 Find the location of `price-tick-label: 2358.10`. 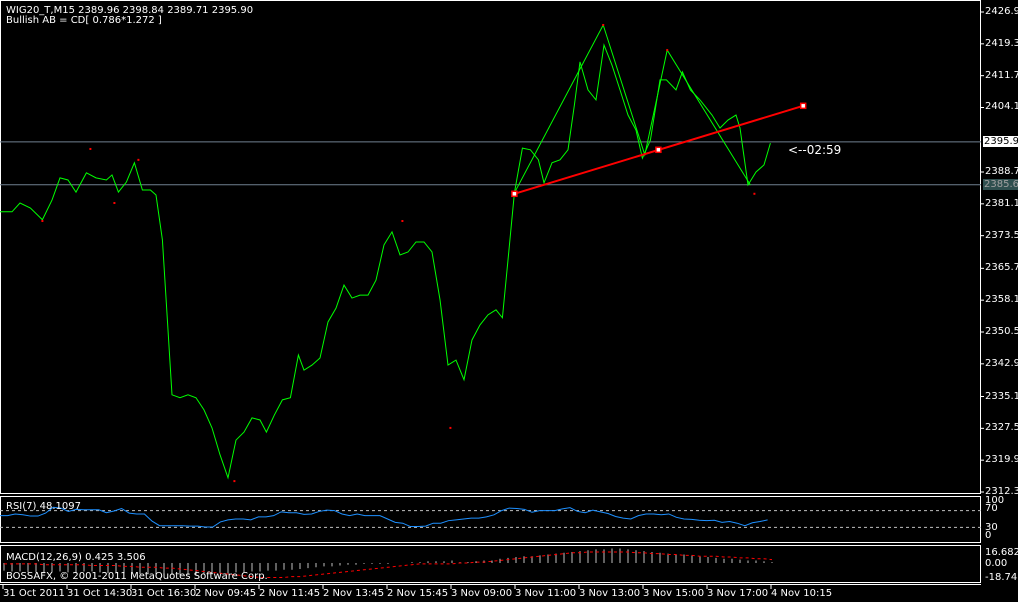

price-tick-label: 2358.10 is located at coordinates (1001, 300).